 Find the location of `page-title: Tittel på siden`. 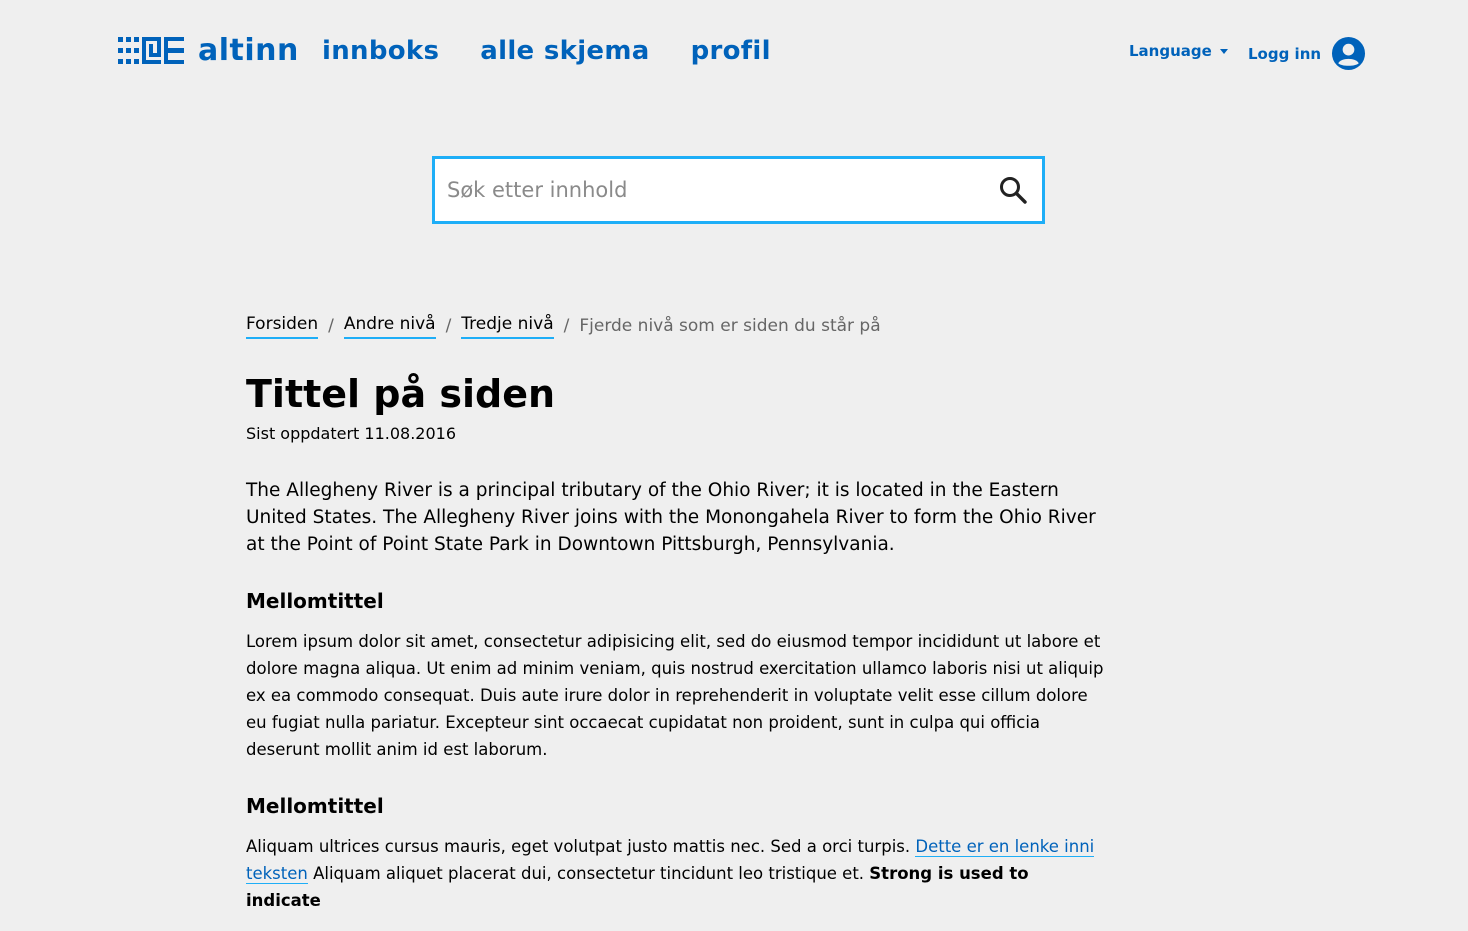

page-title: Tittel på siden is located at coordinates (401, 394).